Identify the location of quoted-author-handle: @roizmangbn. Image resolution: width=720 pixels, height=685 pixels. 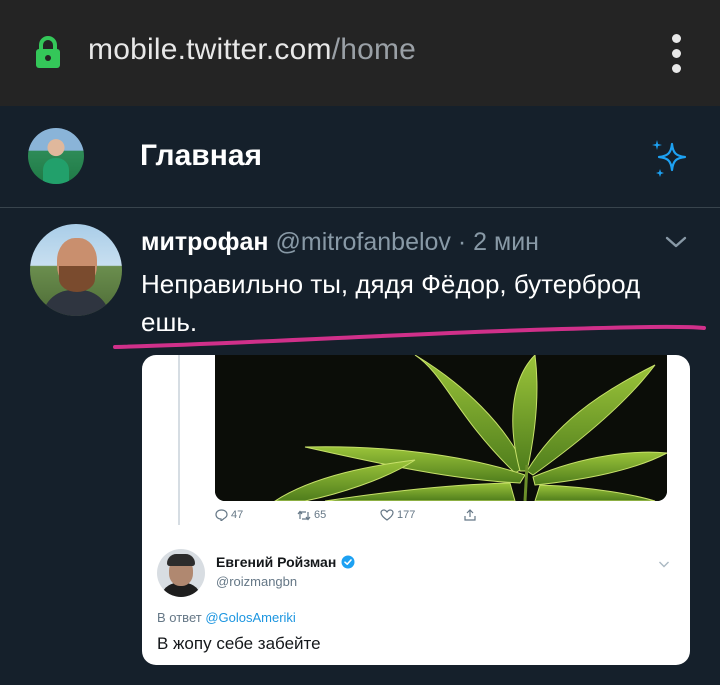
(256, 581).